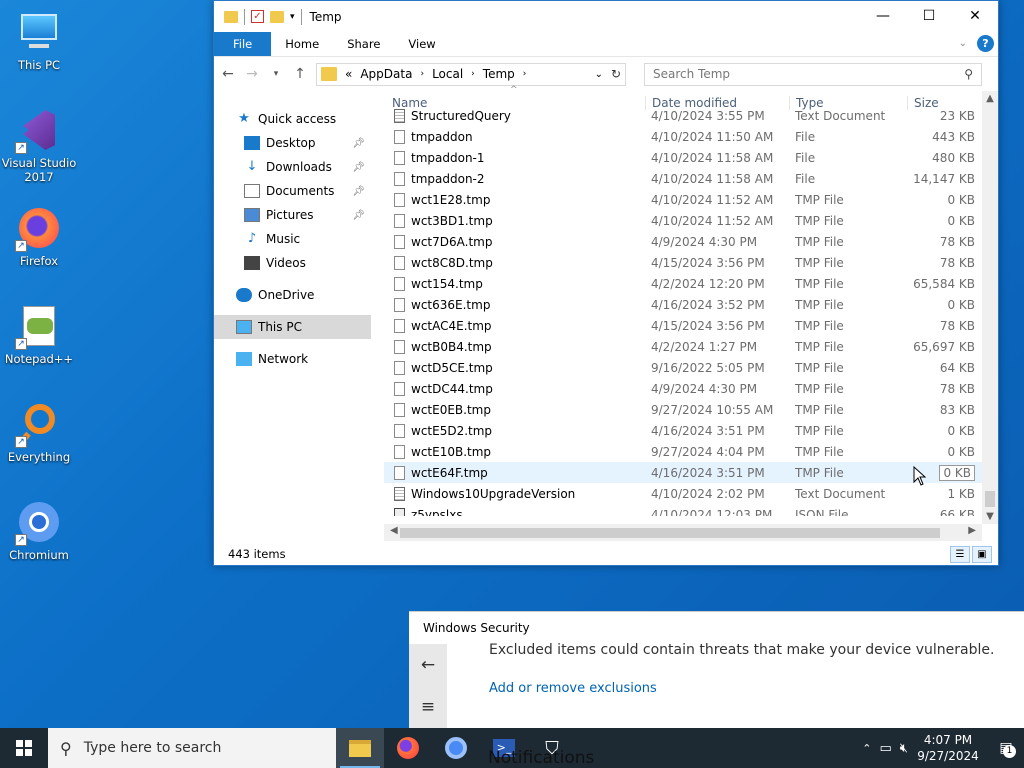 This screenshot has width=1024, height=768. Describe the element at coordinates (683, 430) in the screenshot. I see `file-row: wctE5D2.tmp 4/16/2024 3:51 PM TMP File 0 KB` at that location.